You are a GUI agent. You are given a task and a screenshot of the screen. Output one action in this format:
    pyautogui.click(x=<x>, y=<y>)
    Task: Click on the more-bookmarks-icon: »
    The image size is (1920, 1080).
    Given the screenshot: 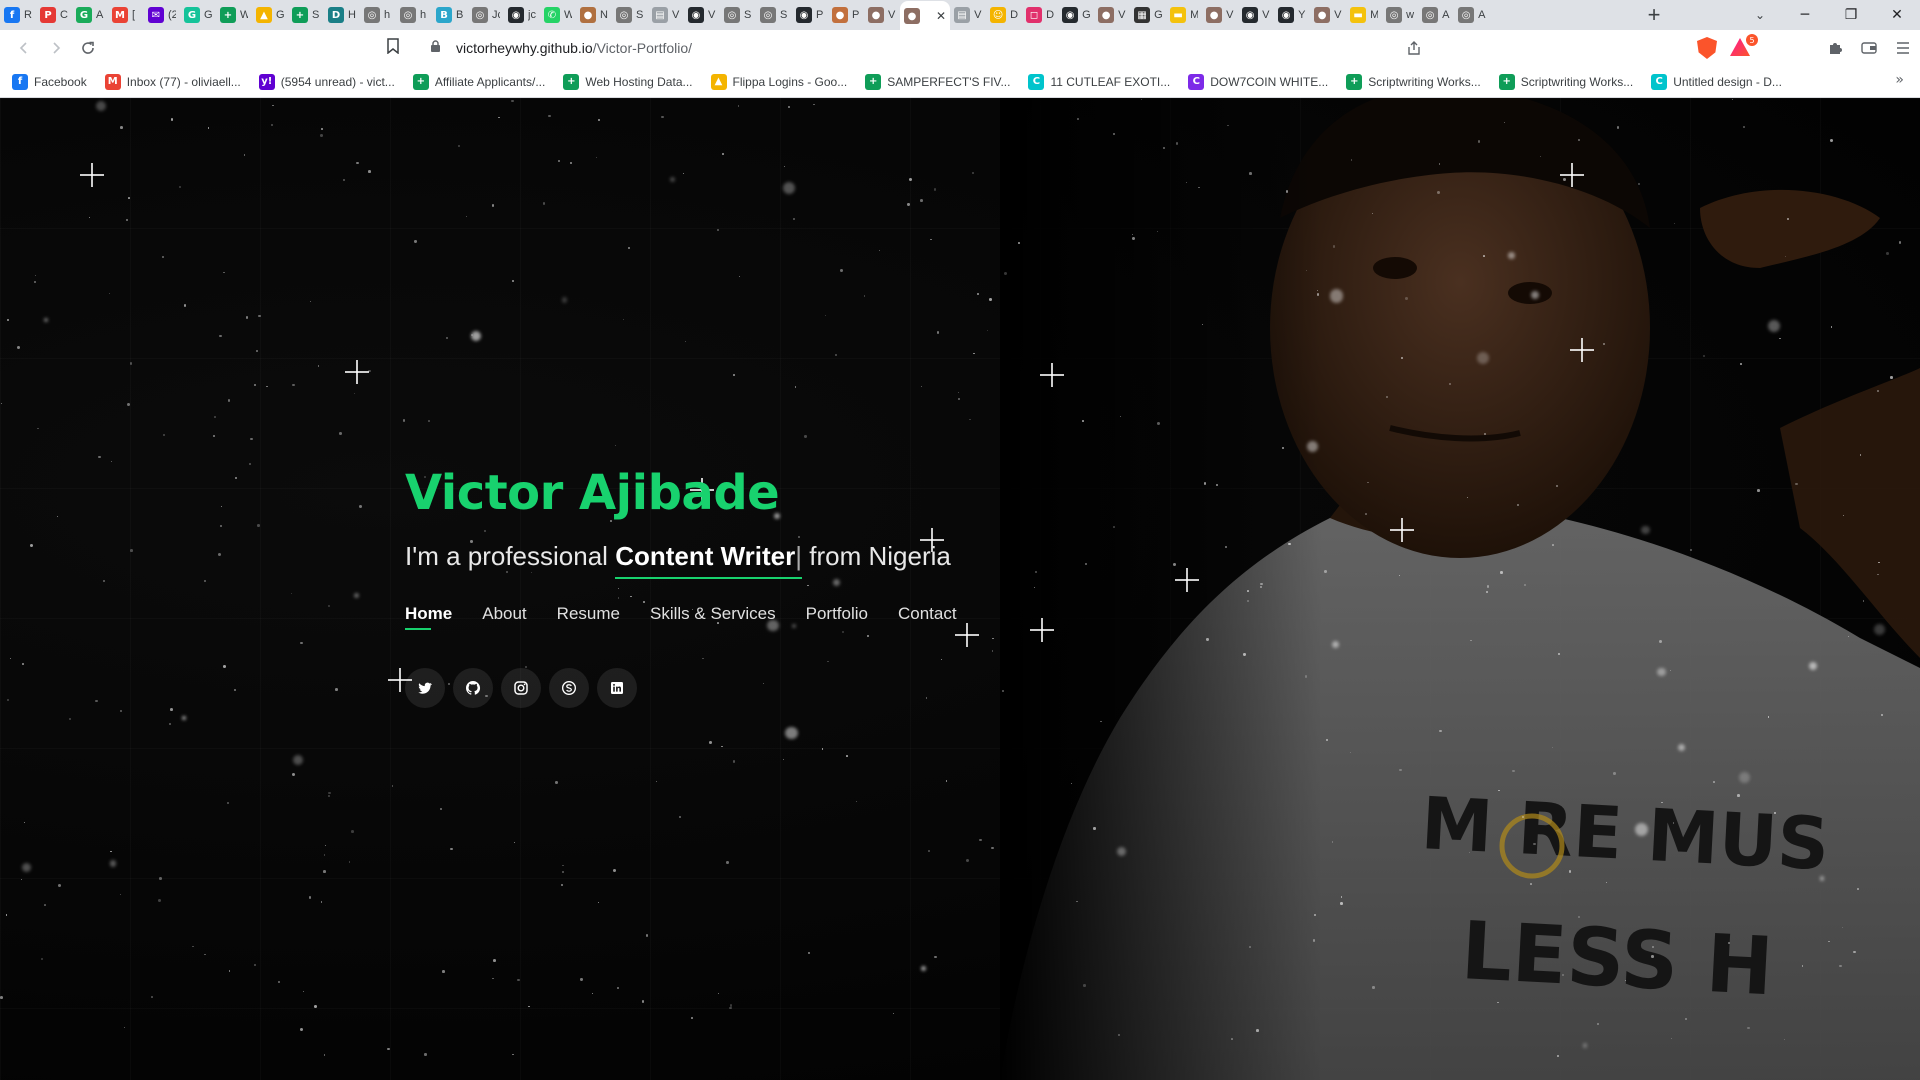 What is the action you would take?
    pyautogui.click(x=1899, y=80)
    